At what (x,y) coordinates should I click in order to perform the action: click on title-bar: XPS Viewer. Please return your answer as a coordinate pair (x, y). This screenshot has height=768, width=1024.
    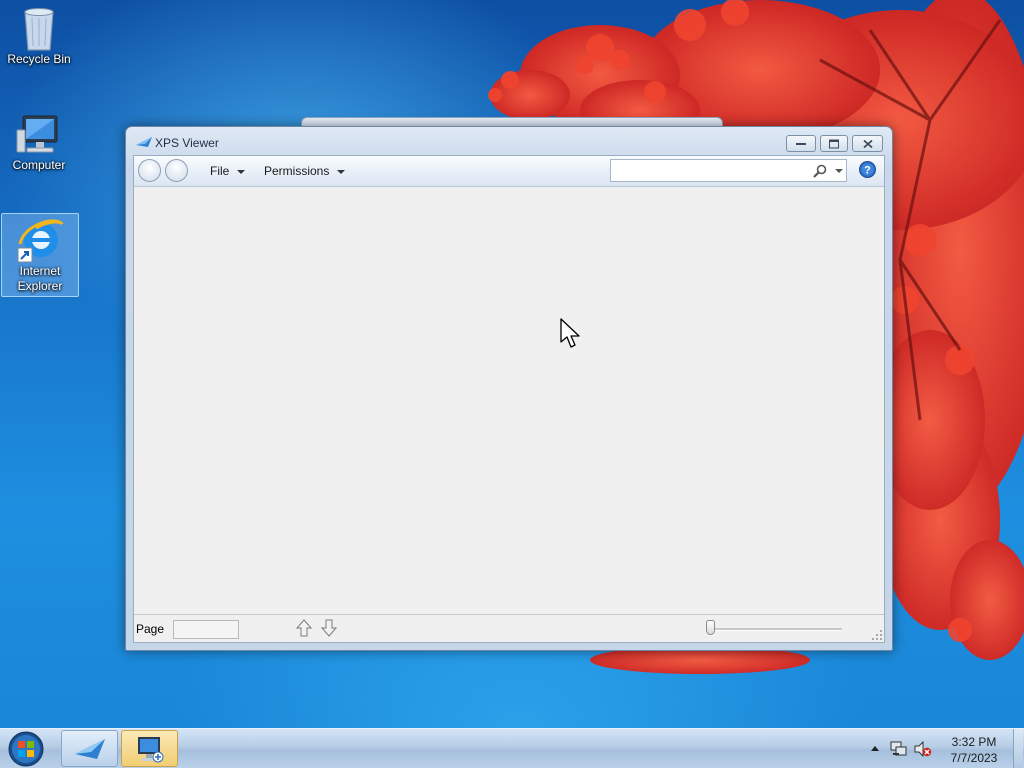
    Looking at the image, I should click on (509, 141).